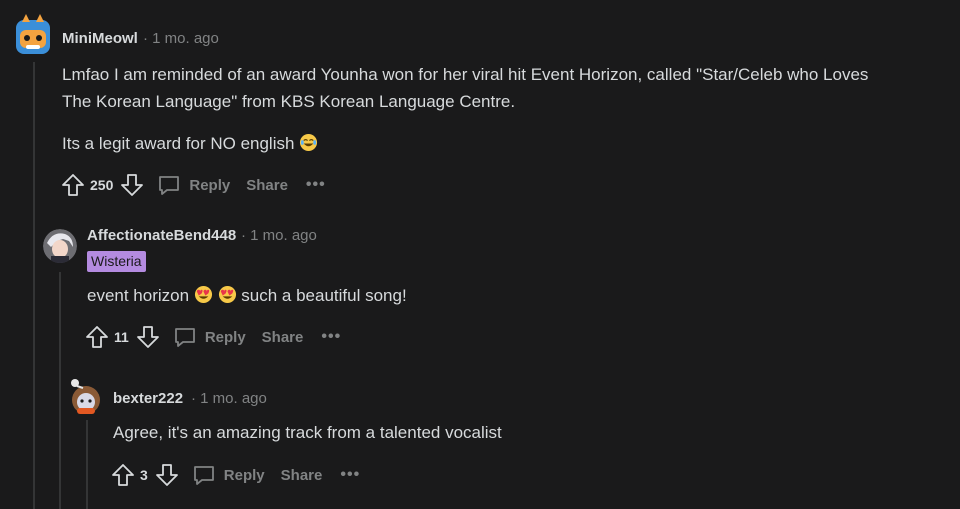 The width and height of the screenshot is (960, 509). I want to click on username: MiniMeowl, so click(100, 38).